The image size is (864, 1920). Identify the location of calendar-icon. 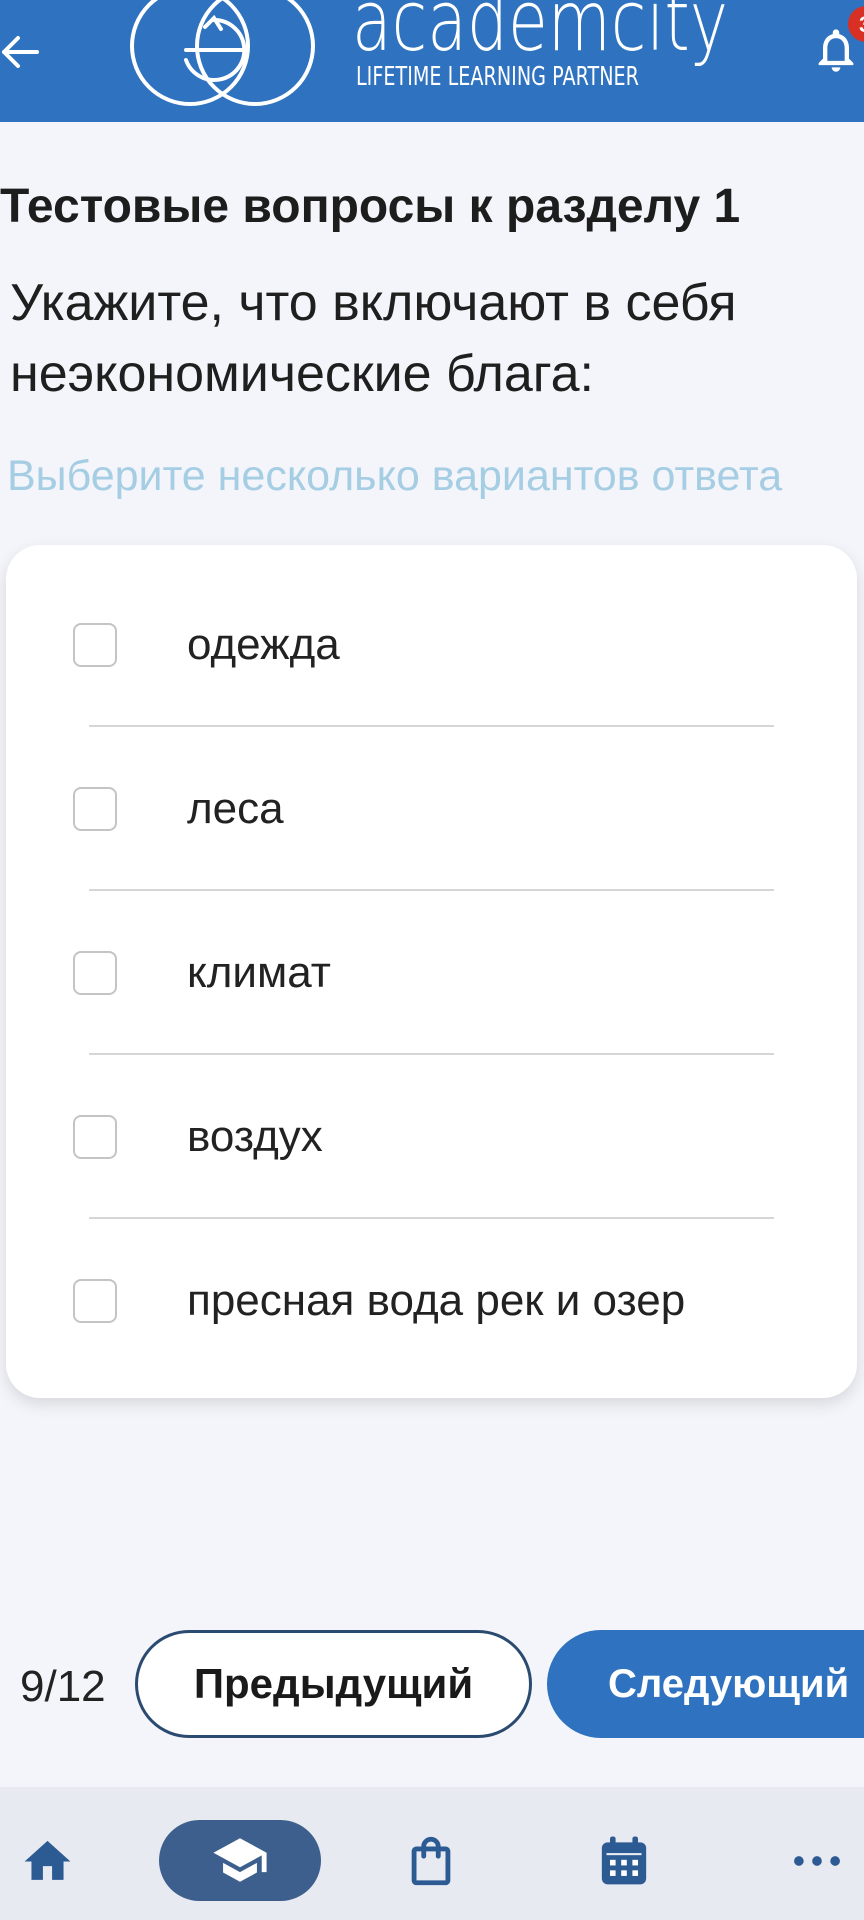
(624, 1860).